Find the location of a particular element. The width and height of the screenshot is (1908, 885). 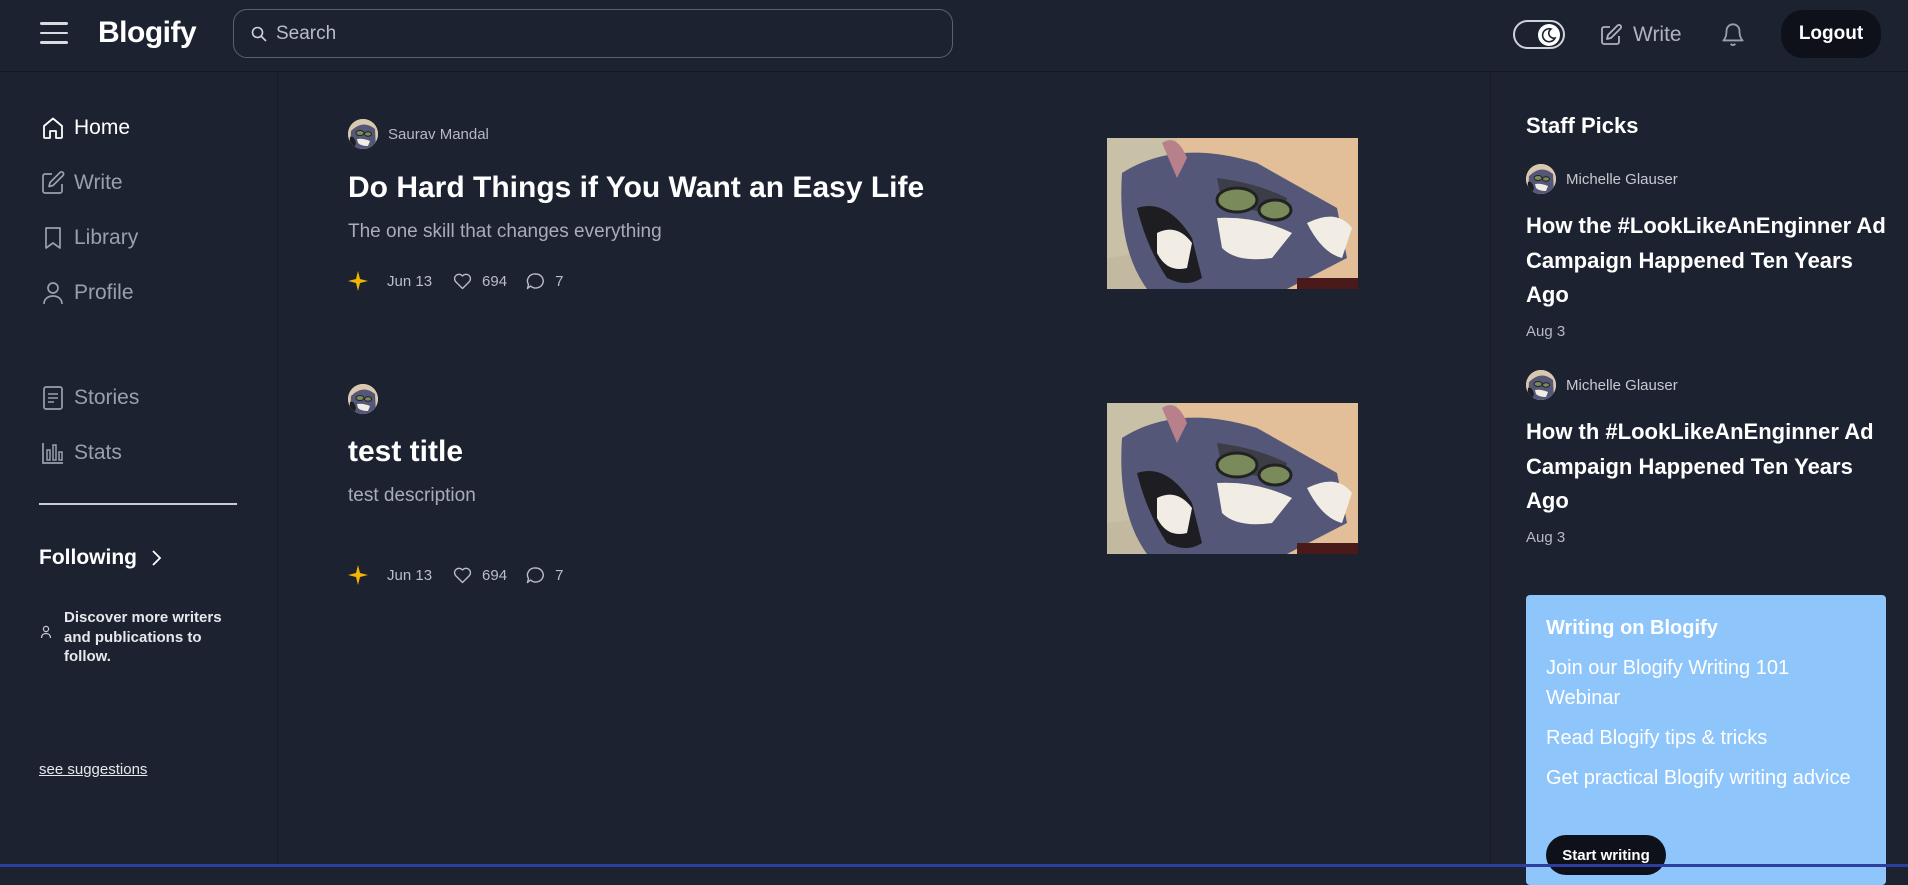

sidebar-item-label: Stats is located at coordinates (98, 452).